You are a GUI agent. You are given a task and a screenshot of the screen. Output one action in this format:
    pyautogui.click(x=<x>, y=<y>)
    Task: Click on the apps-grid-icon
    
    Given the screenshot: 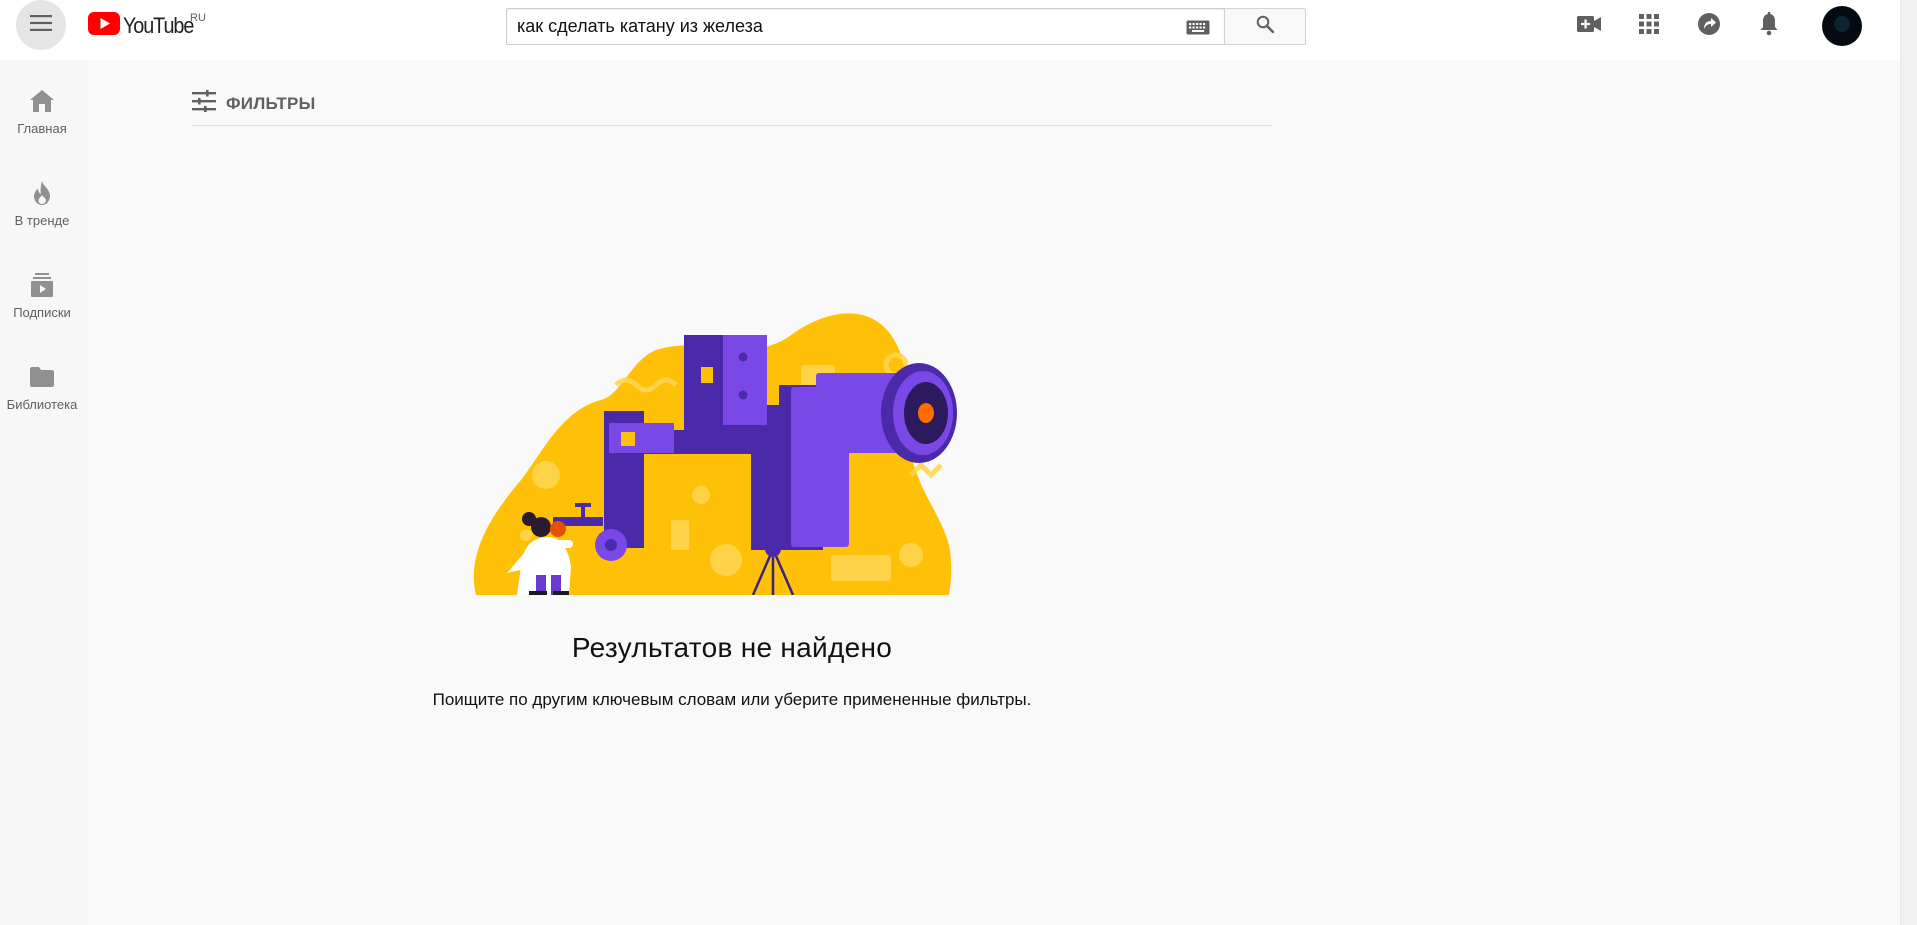 What is the action you would take?
    pyautogui.click(x=1649, y=26)
    